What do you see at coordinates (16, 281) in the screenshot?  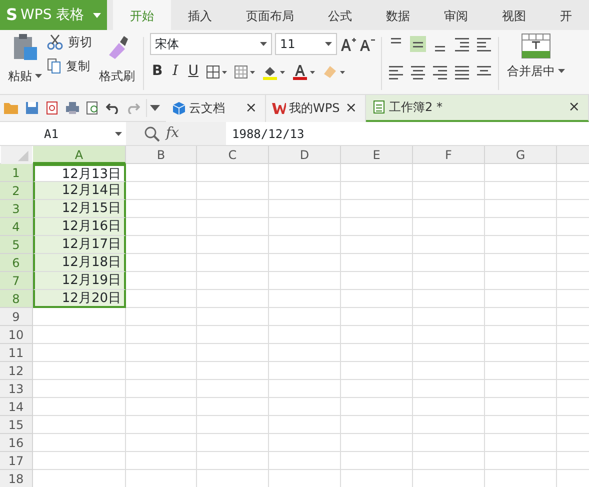 I see `row-header: 7` at bounding box center [16, 281].